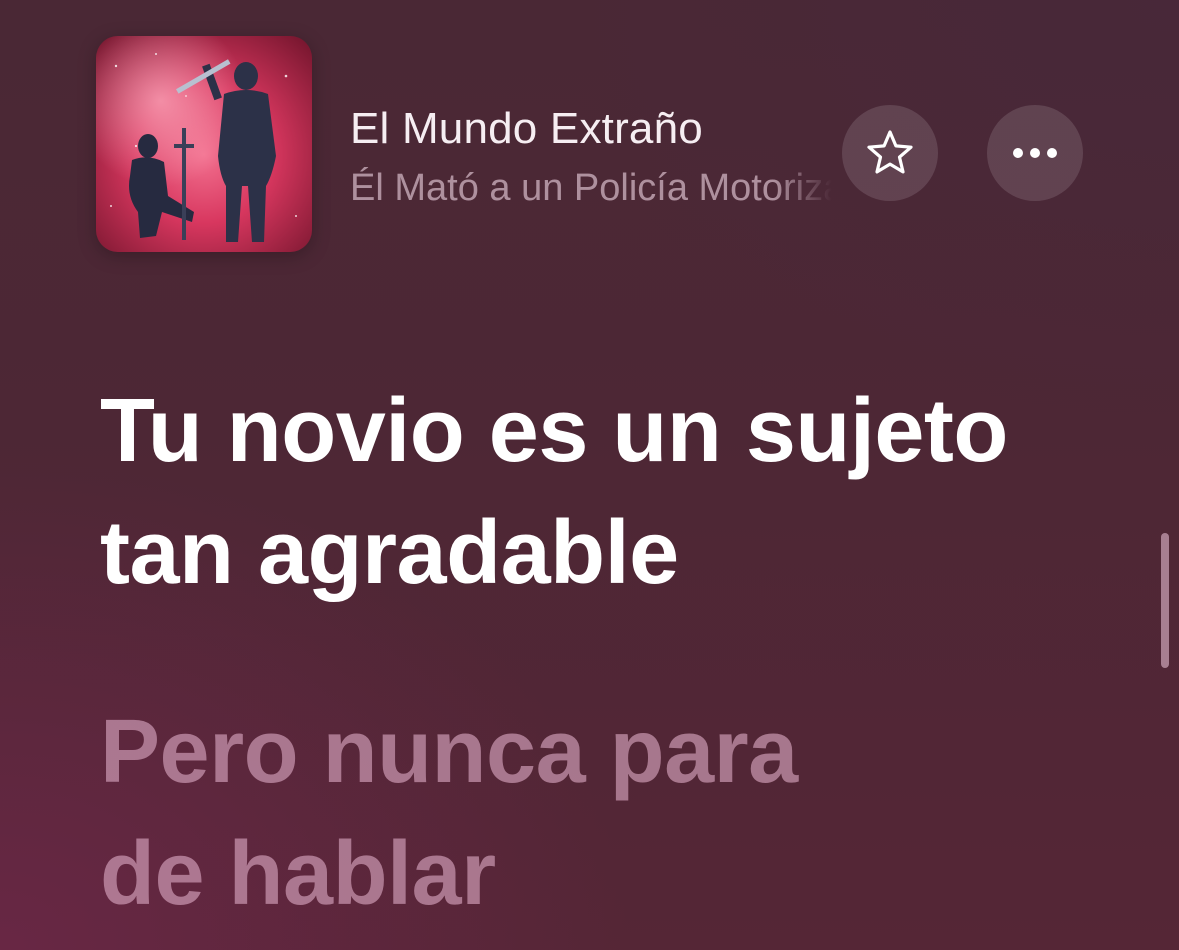 This screenshot has width=1179, height=950. I want to click on lyric-line: Pero nunca para, so click(449, 752).